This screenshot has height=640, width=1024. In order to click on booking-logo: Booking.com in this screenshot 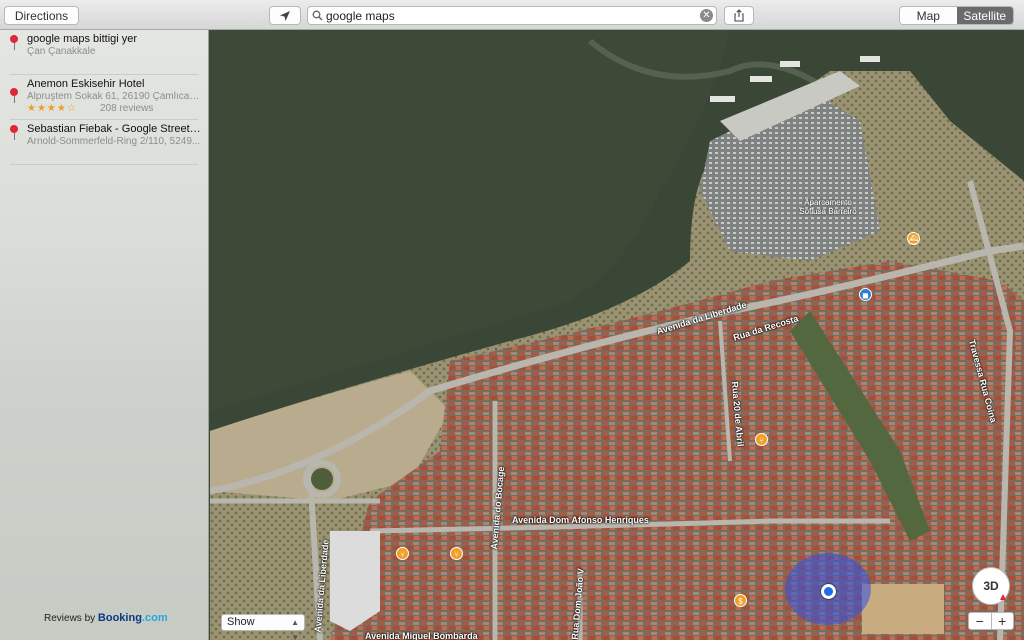, I will do `click(132, 618)`.